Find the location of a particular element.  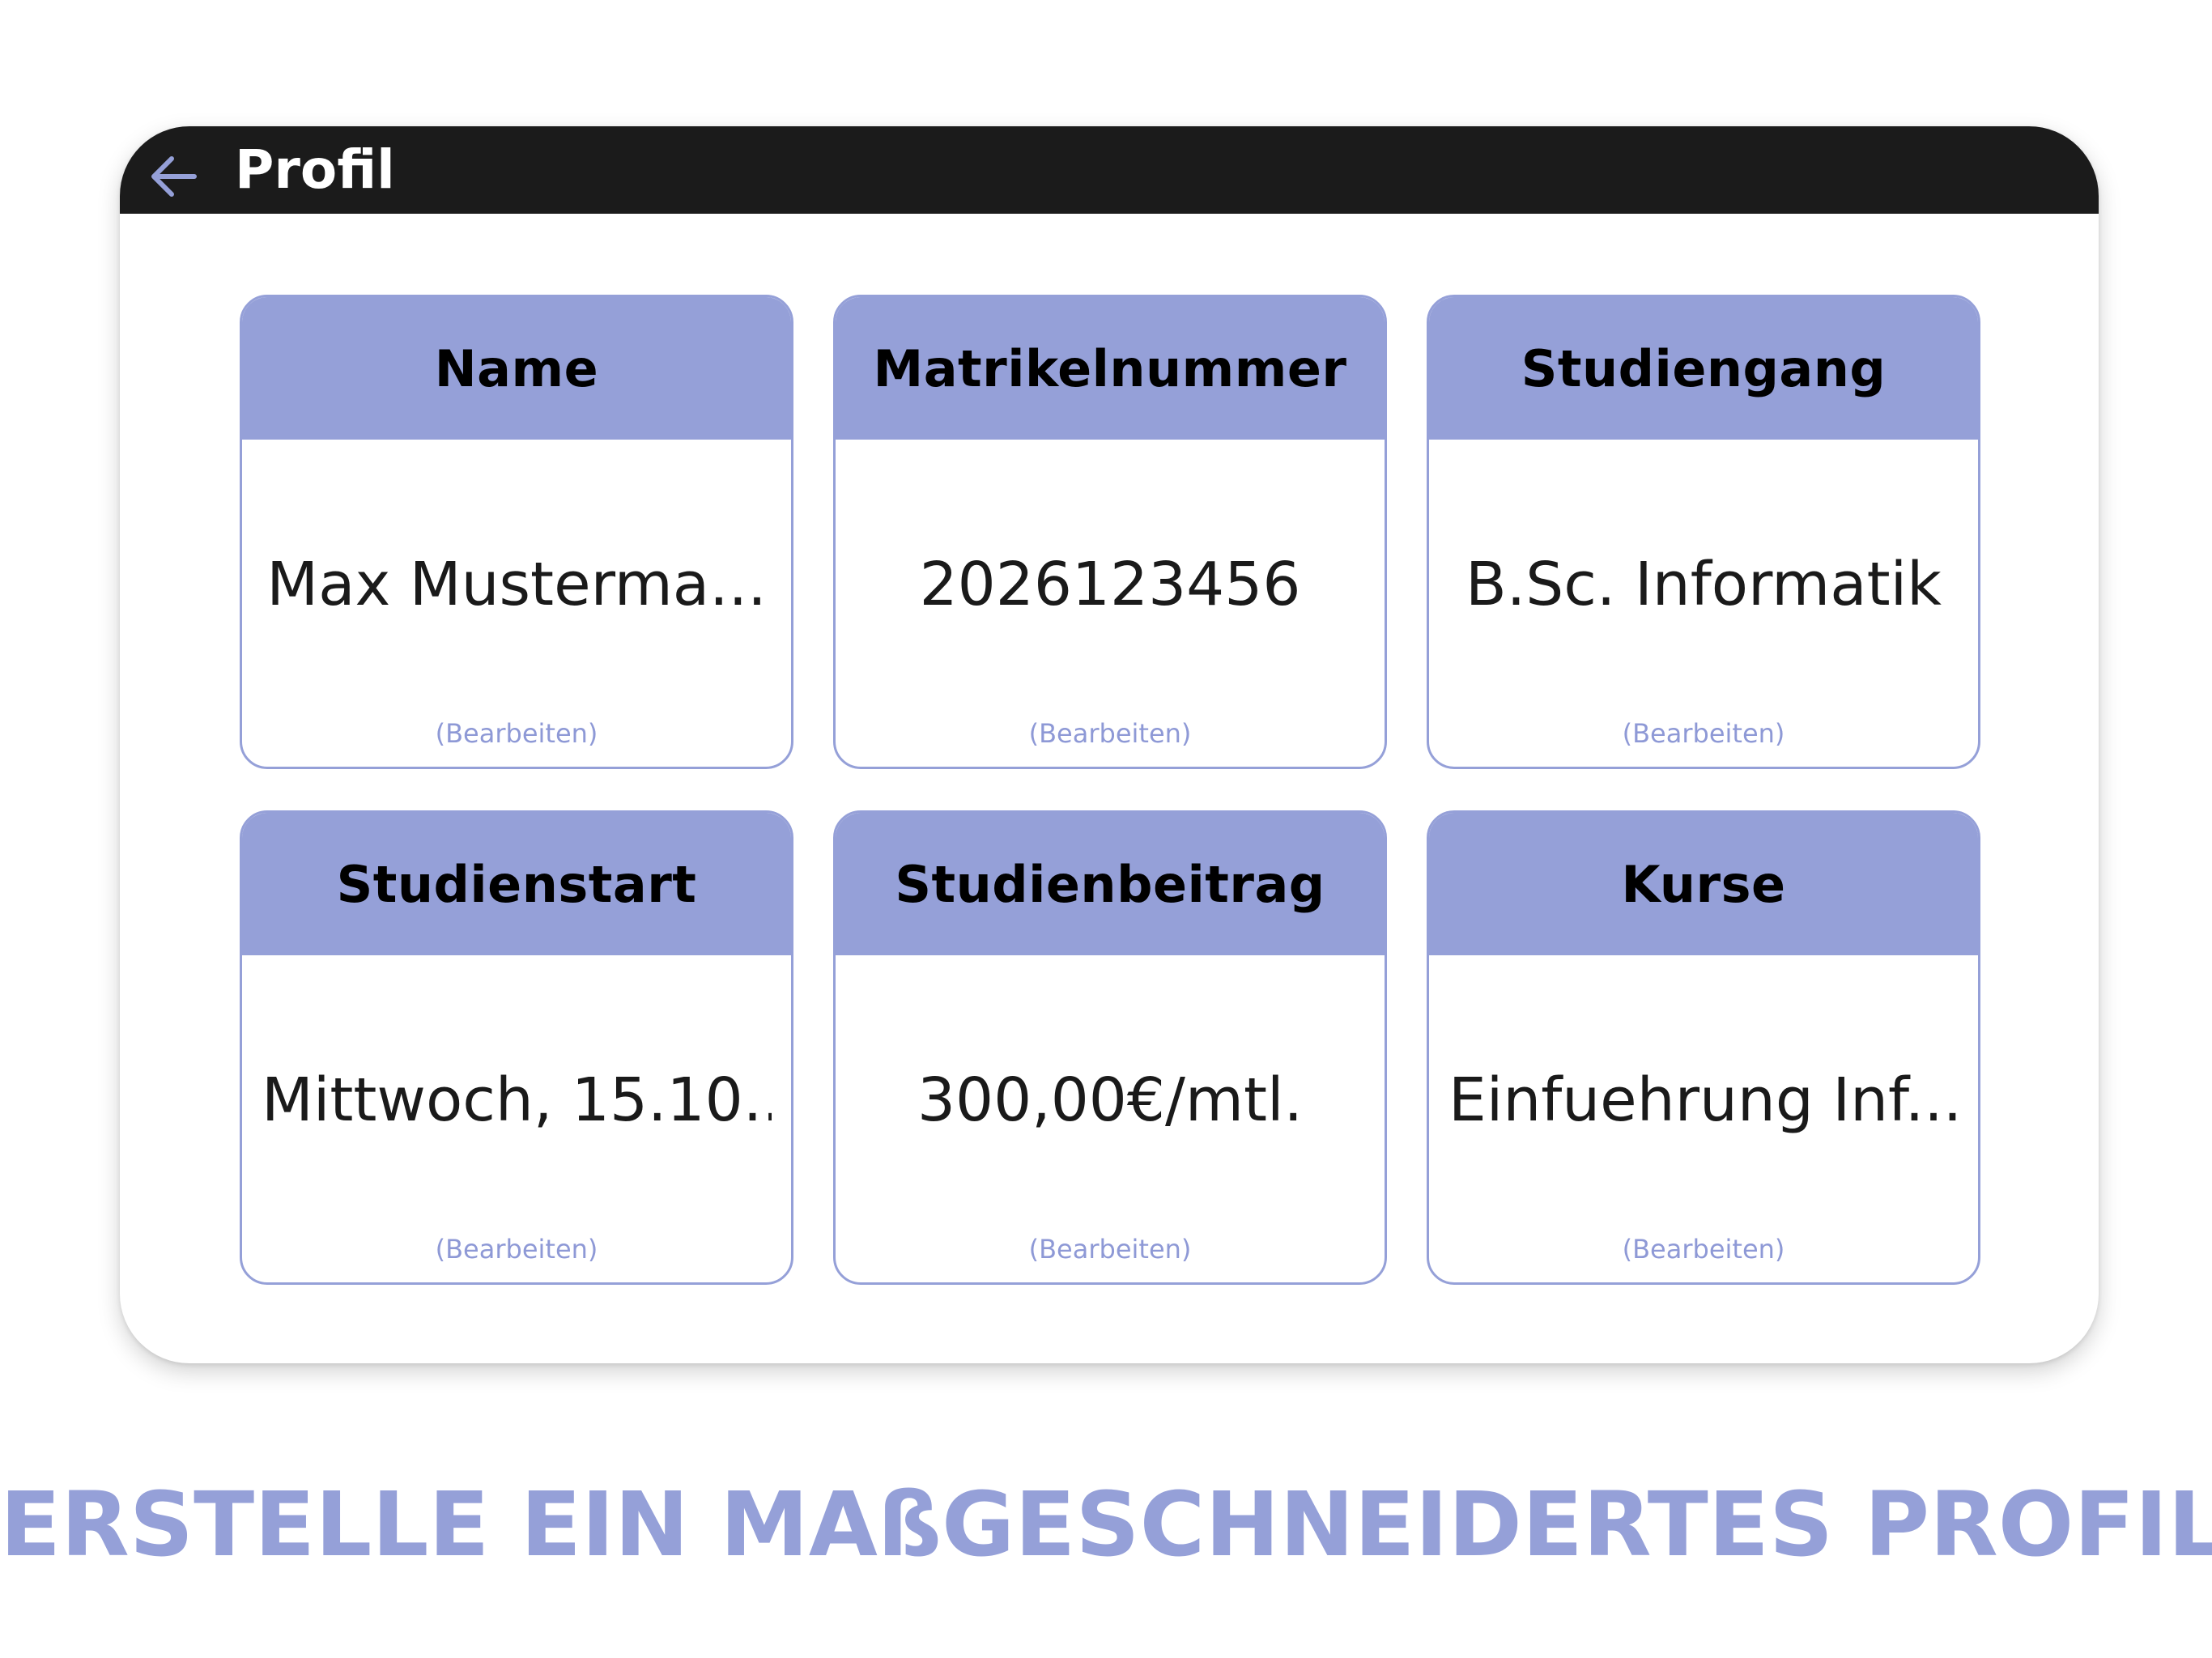

card-tuition-fee: Studienbeitrag 300,00€/mtl. (Bearbeiten) is located at coordinates (1110, 1047).